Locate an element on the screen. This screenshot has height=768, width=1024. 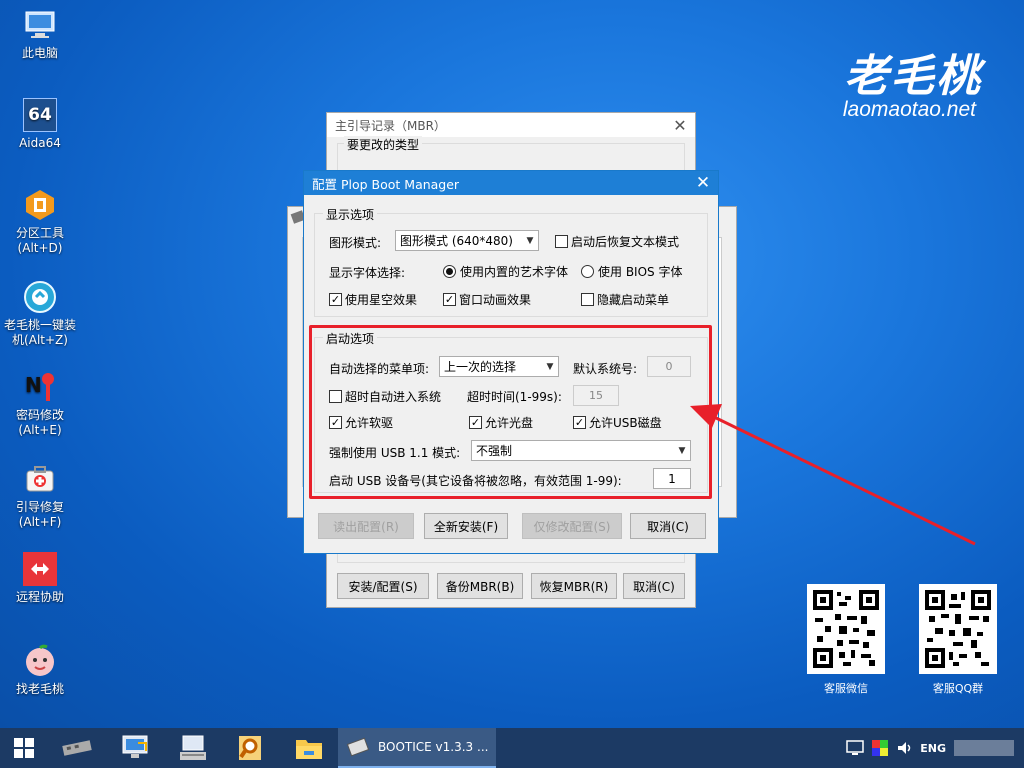
taskbar-keyboard-tool is located at coordinates (193, 748).